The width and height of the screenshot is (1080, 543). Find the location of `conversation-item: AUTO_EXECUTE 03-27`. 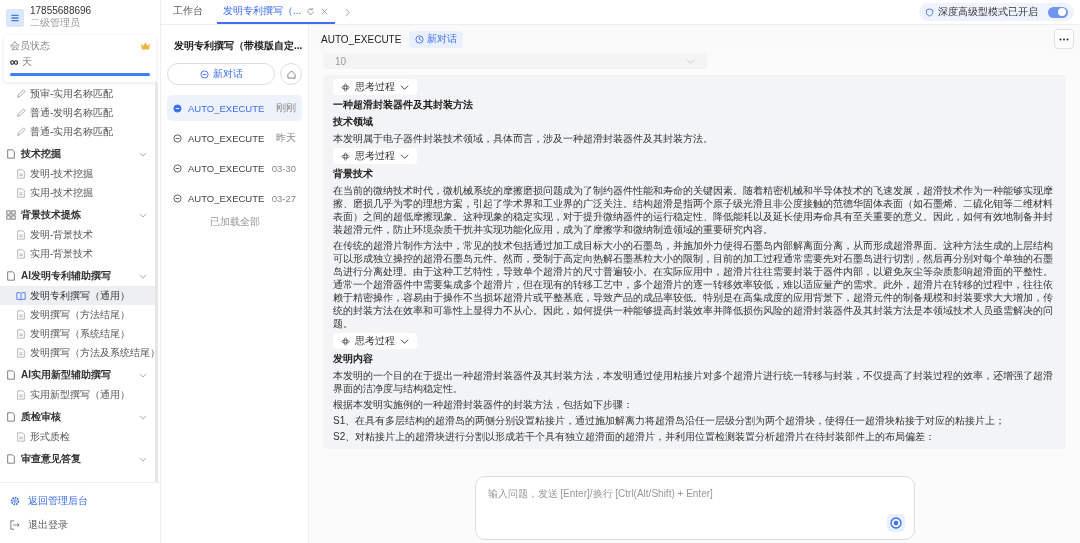

conversation-item: AUTO_EXECUTE 03-27 is located at coordinates (234, 198).